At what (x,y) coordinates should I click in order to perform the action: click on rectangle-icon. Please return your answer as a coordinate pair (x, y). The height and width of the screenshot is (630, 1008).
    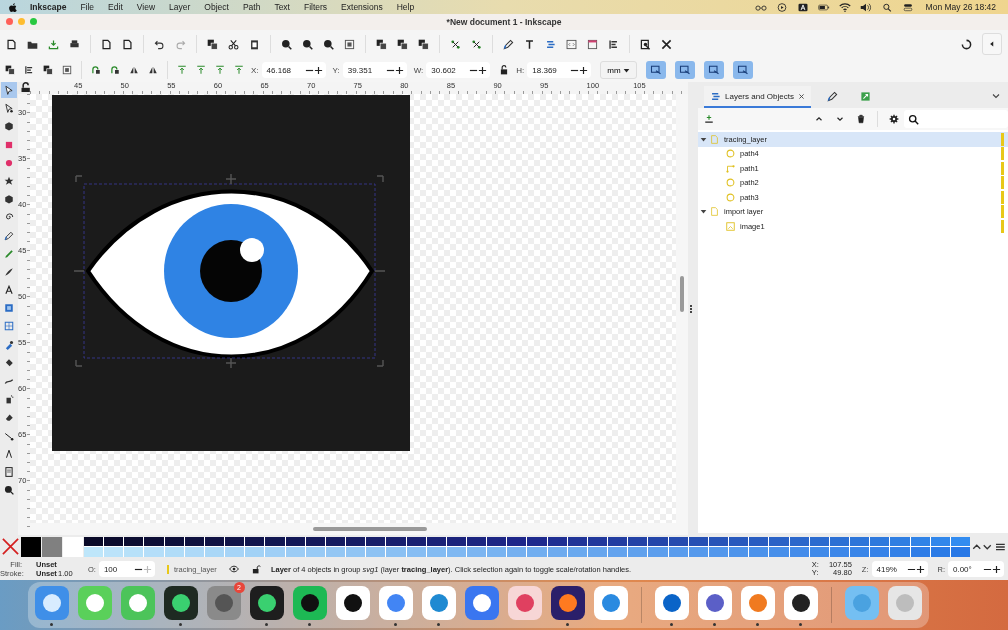
    Looking at the image, I should click on (9, 144).